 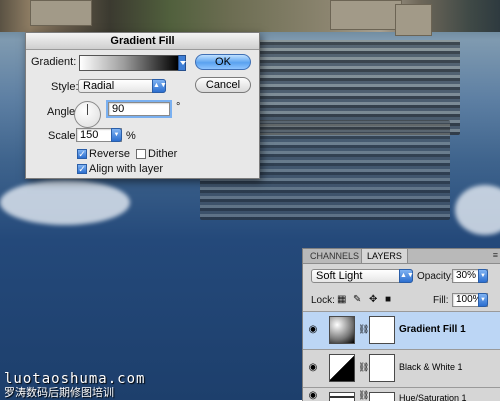 I want to click on opacity-input: 30% ▼, so click(x=470, y=276).